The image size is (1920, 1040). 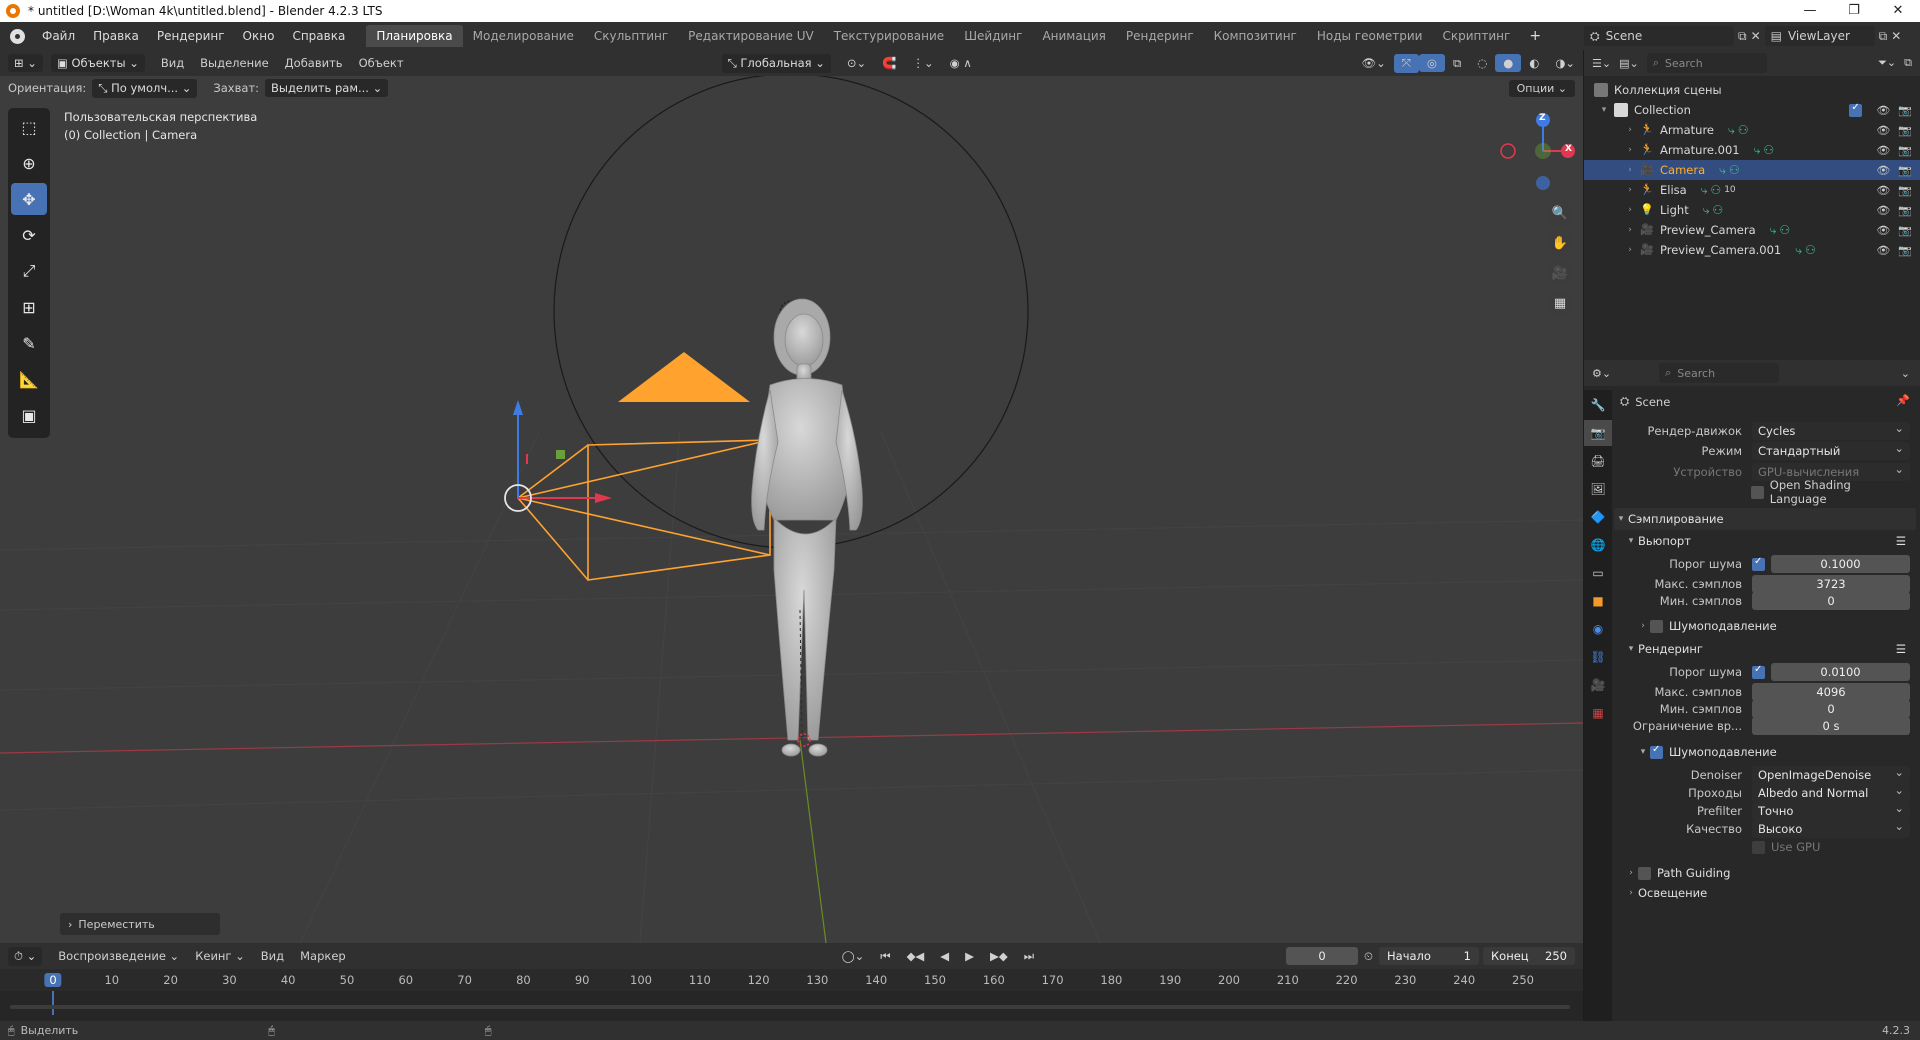 I want to click on collection-row: ▾ Collection 👁 📷, so click(x=1752, y=110).